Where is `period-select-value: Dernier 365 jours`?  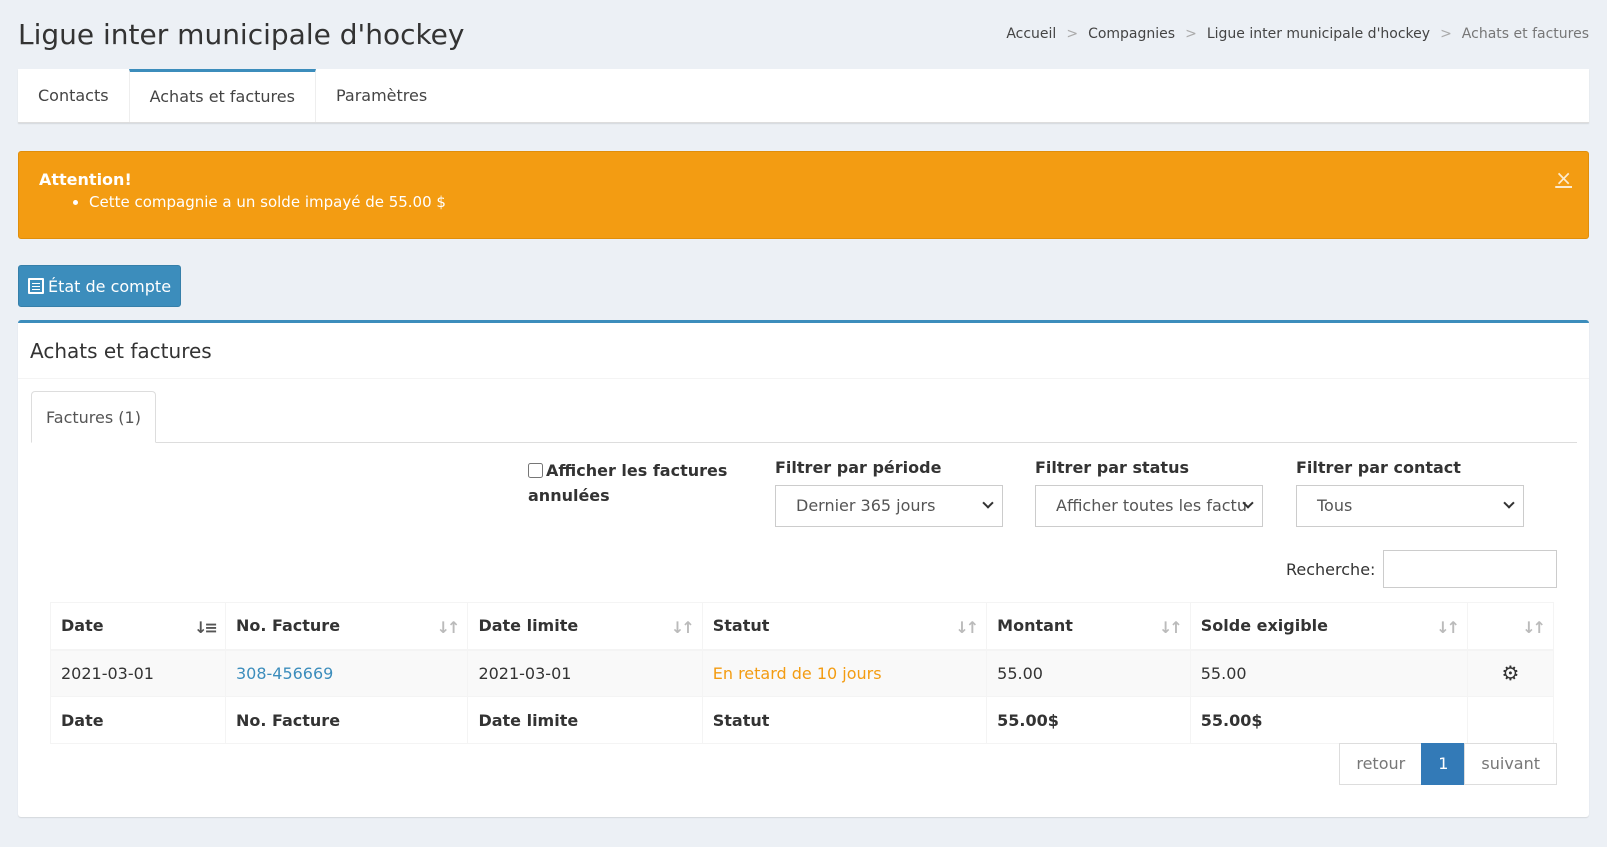
period-select-value: Dernier 365 jours is located at coordinates (866, 505).